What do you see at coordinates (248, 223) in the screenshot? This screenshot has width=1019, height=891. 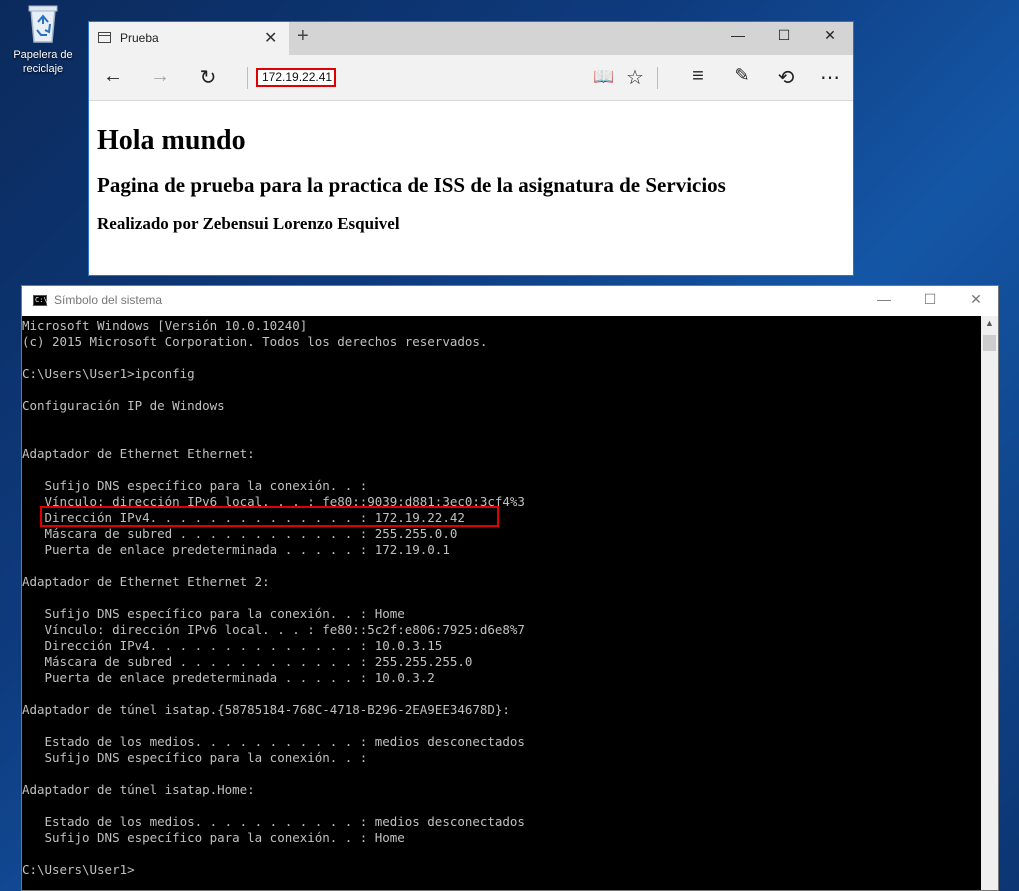 I see `page-heading3: Realizado por Zebensui Lorenzo Esquivel` at bounding box center [248, 223].